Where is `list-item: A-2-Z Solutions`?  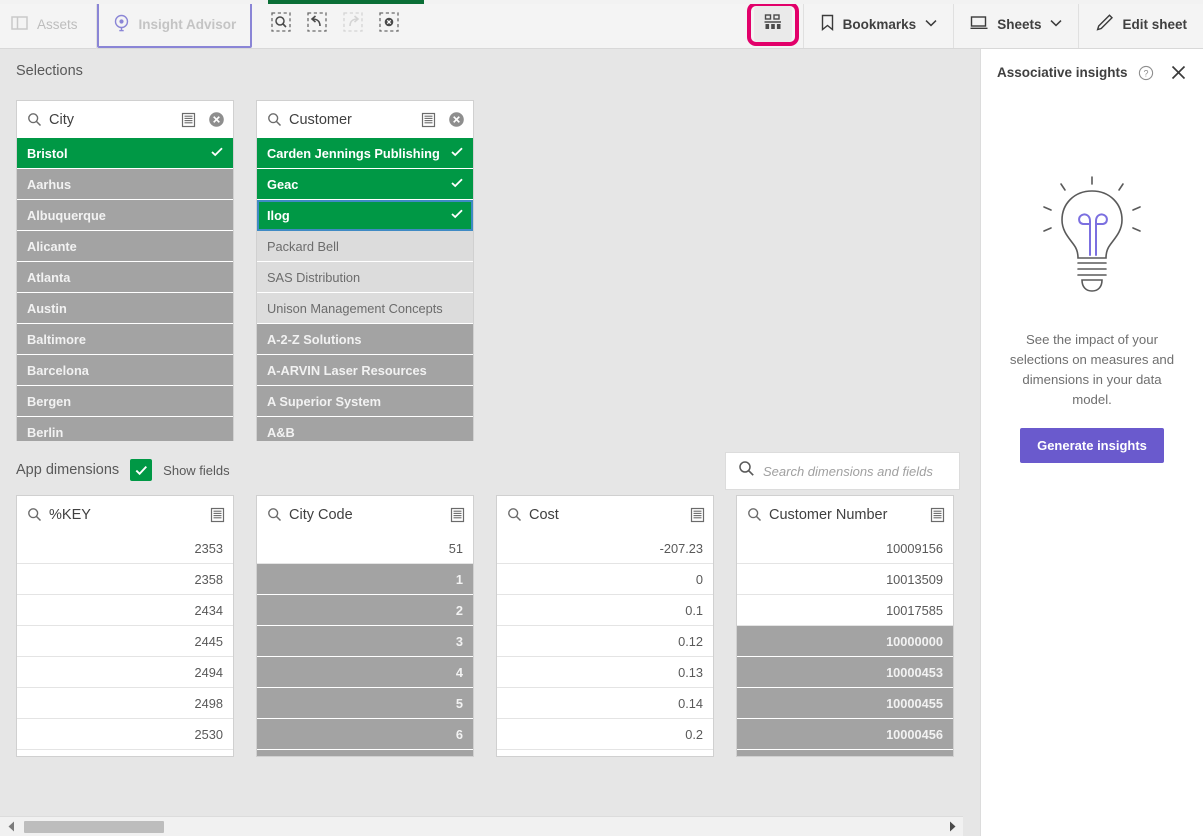
list-item: A-2-Z Solutions is located at coordinates (365, 339).